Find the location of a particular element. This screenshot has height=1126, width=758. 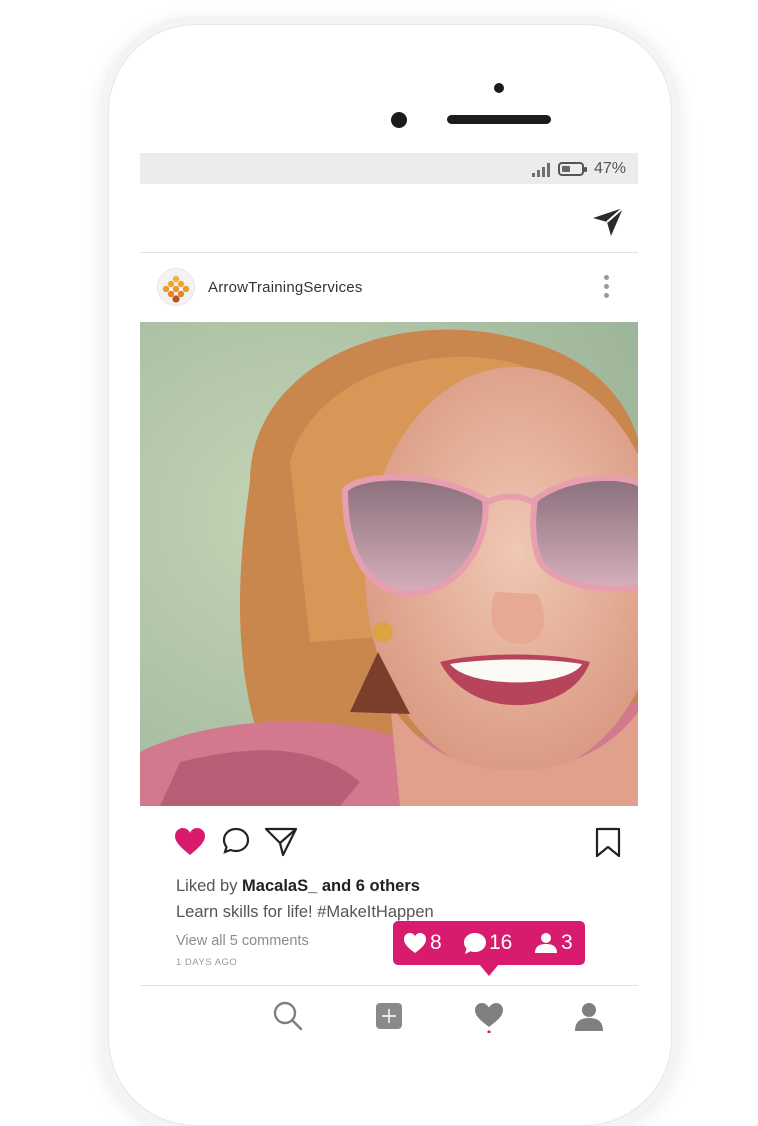

activity-notification-bubble: 8 16 3 is located at coordinates (489, 948).